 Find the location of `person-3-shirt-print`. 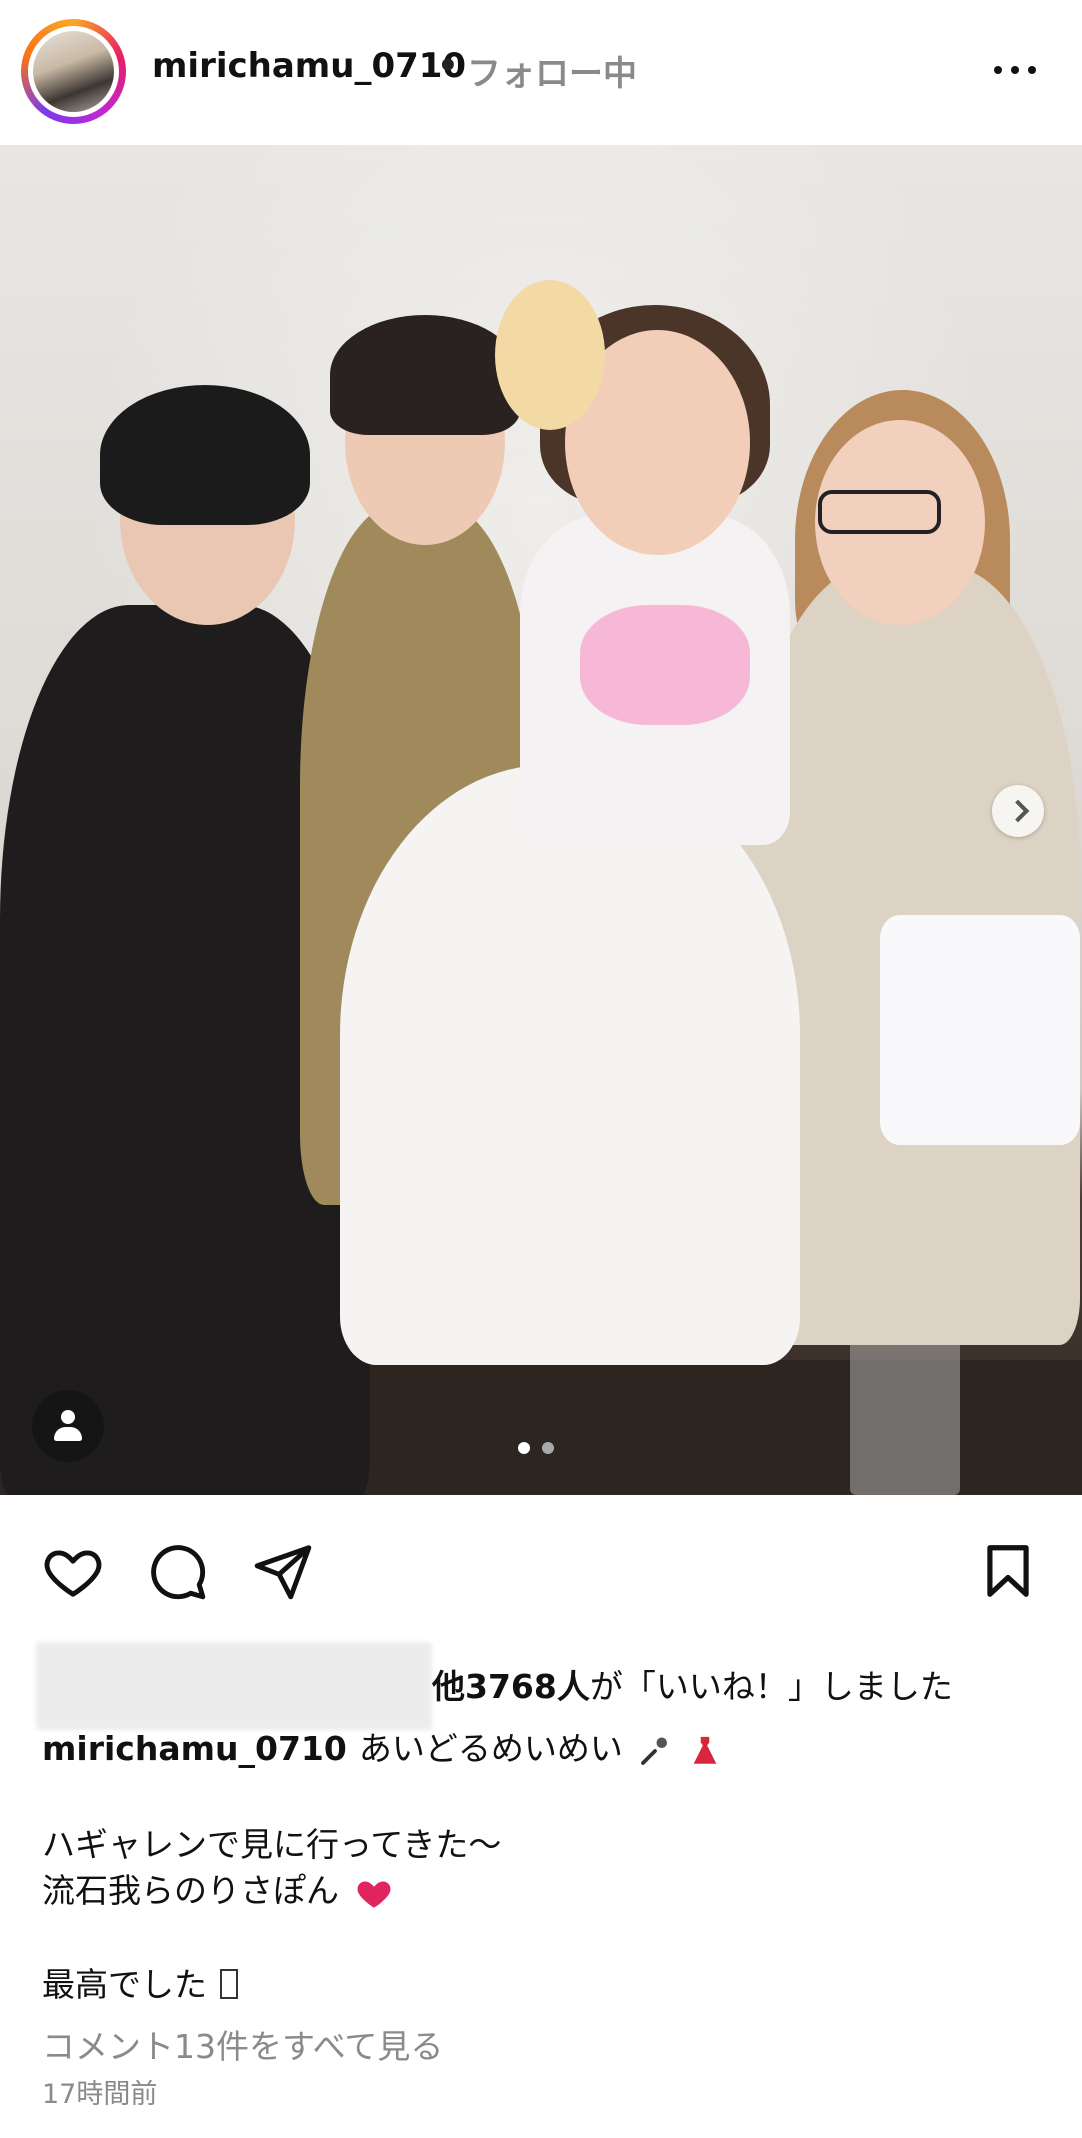

person-3-shirt-print is located at coordinates (665, 665).